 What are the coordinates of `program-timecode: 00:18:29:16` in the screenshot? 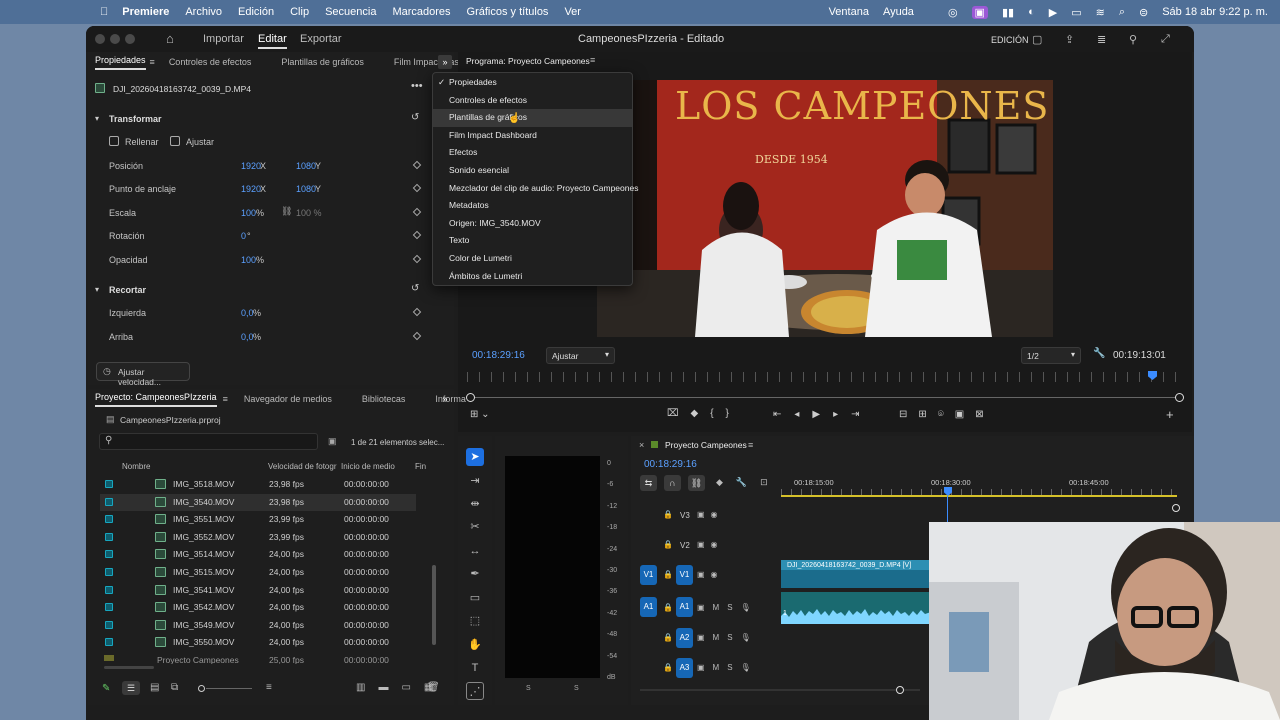 It's located at (498, 355).